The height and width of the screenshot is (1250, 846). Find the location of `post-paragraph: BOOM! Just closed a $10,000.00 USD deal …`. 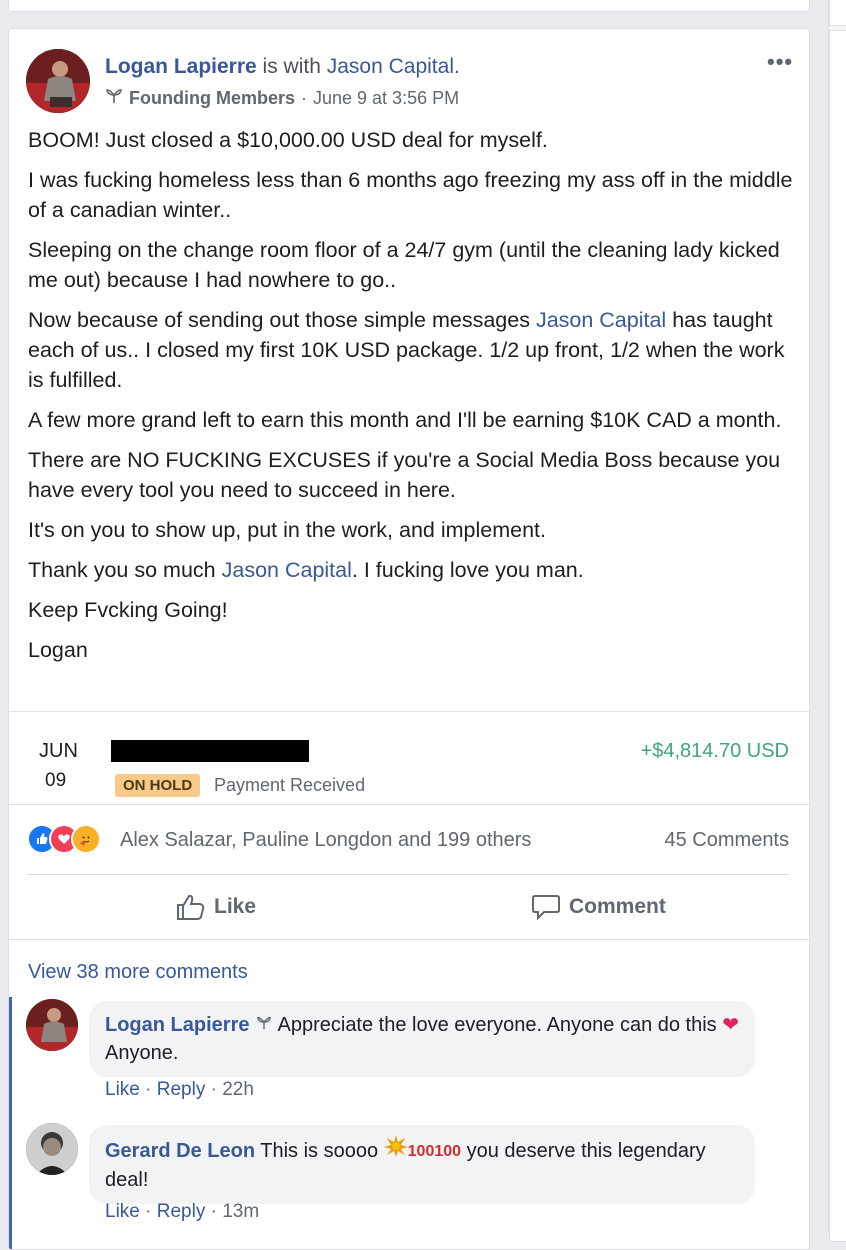

post-paragraph: BOOM! Just closed a $10,000.00 USD deal … is located at coordinates (288, 140).